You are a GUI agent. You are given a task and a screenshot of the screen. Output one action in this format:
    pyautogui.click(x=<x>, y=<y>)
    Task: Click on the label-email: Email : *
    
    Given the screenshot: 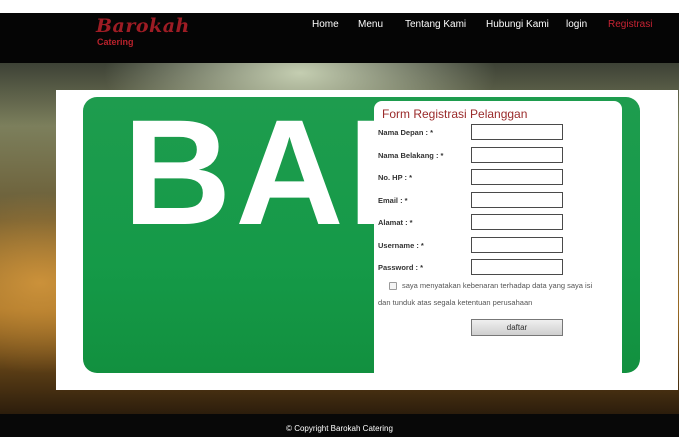 What is the action you would take?
    pyautogui.click(x=393, y=200)
    